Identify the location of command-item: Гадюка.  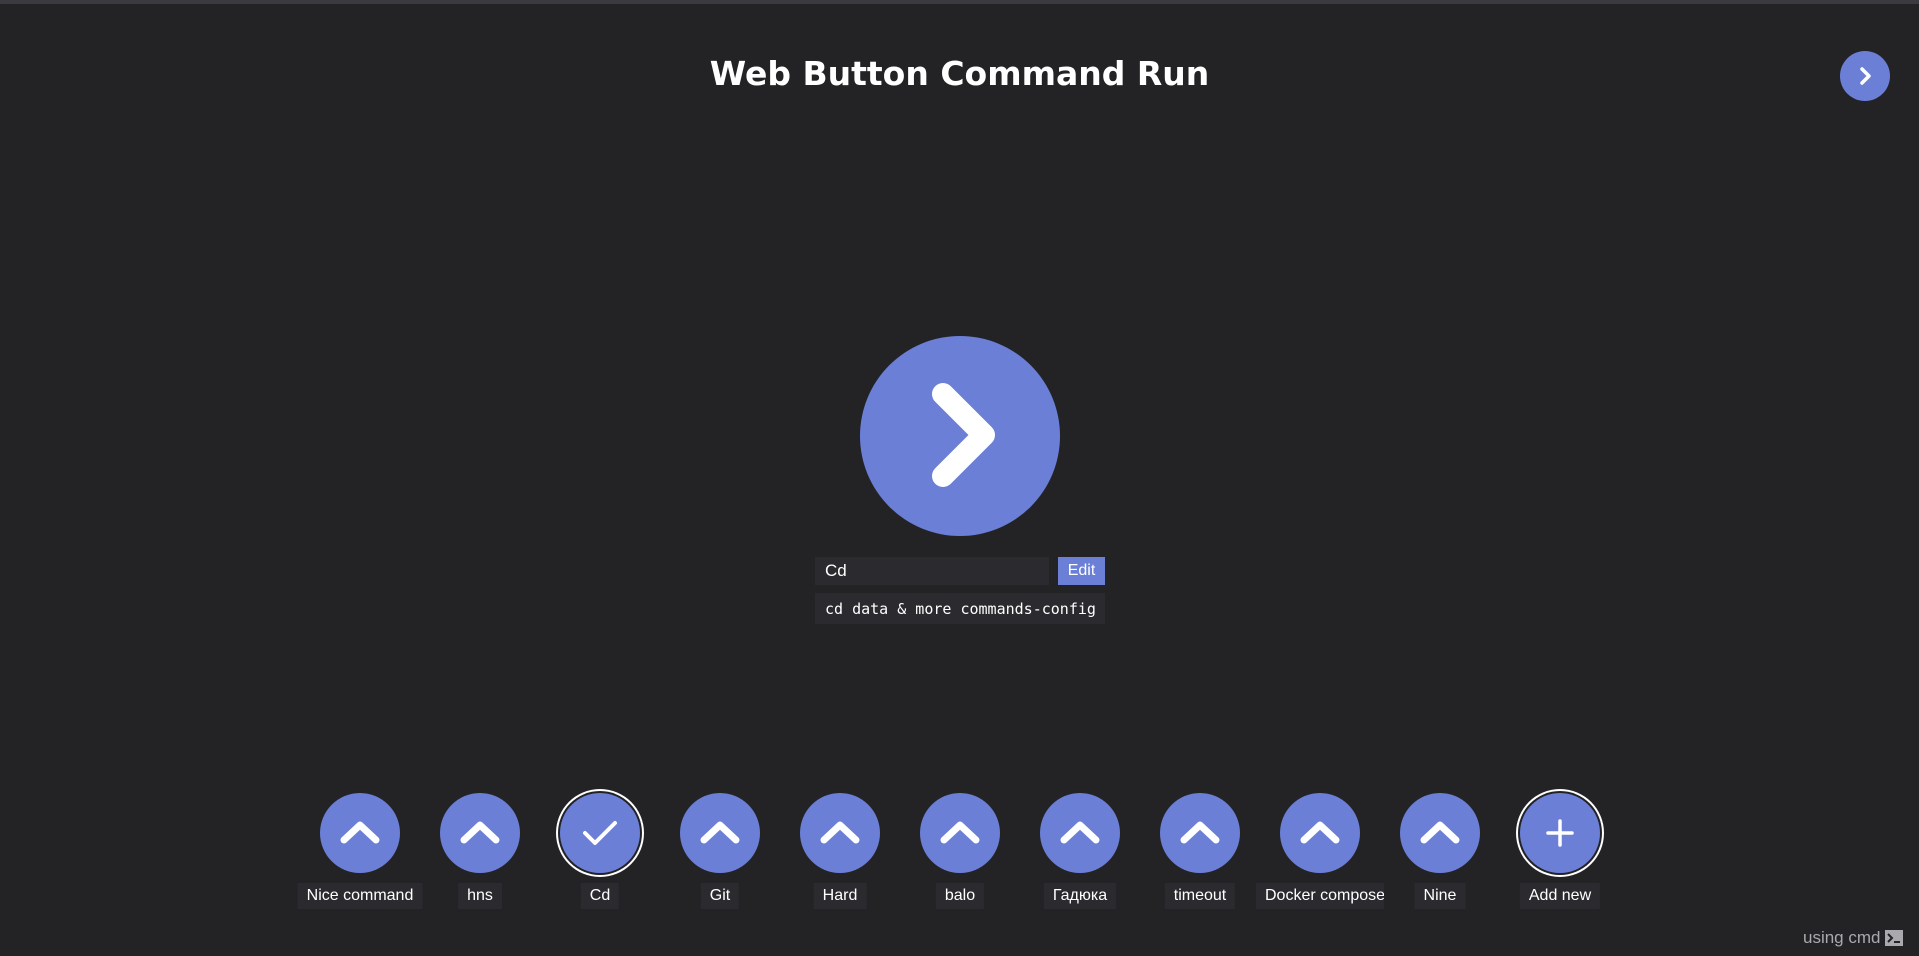
(1080, 853).